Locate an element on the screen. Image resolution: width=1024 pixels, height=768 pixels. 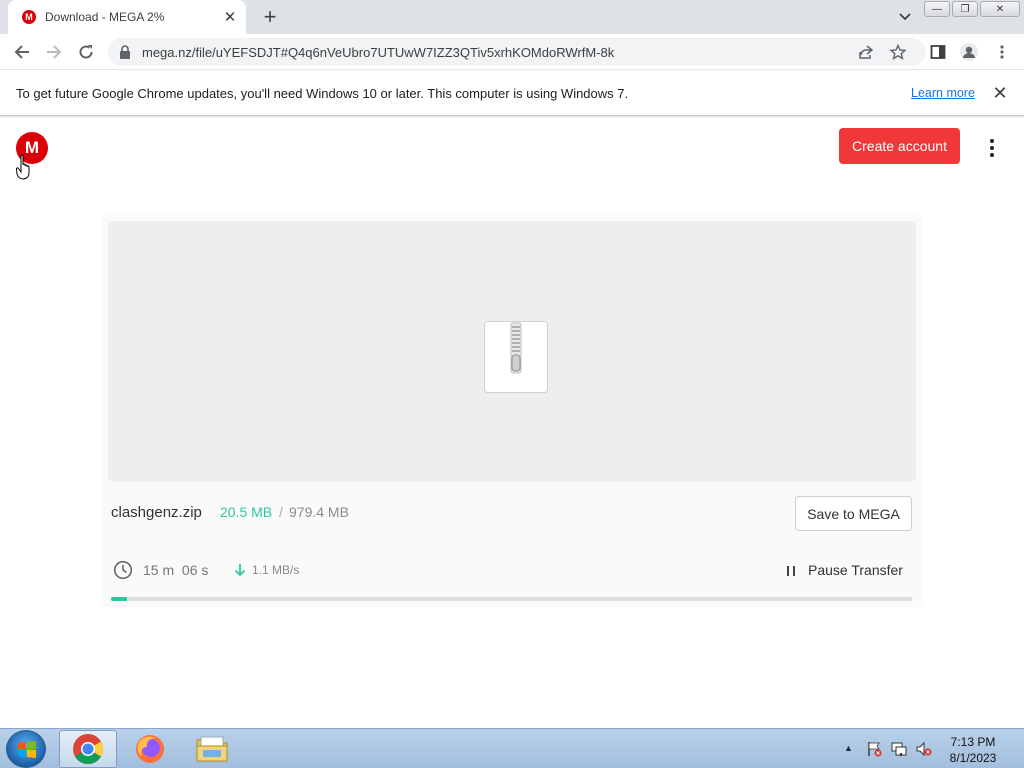
restore-button: ❐ is located at coordinates (965, 9).